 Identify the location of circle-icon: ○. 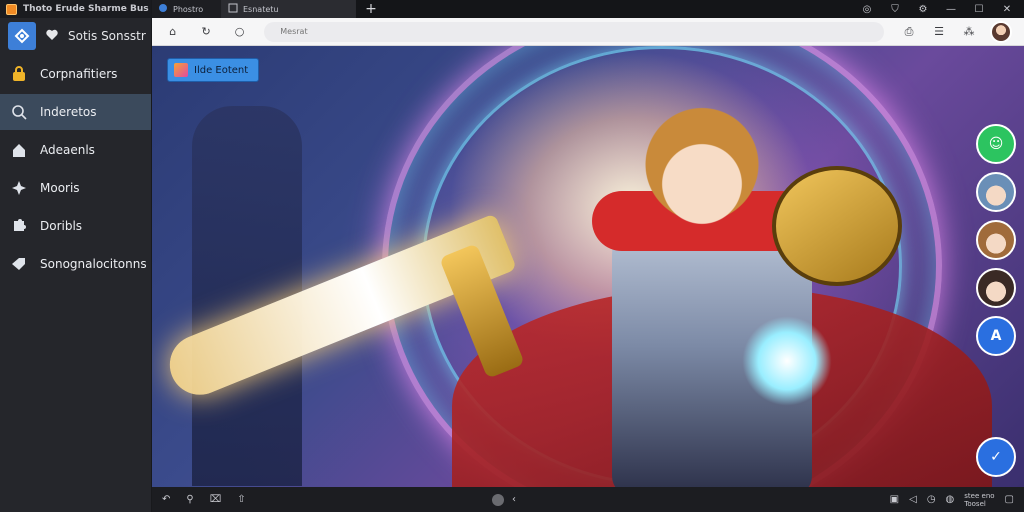
(239, 32).